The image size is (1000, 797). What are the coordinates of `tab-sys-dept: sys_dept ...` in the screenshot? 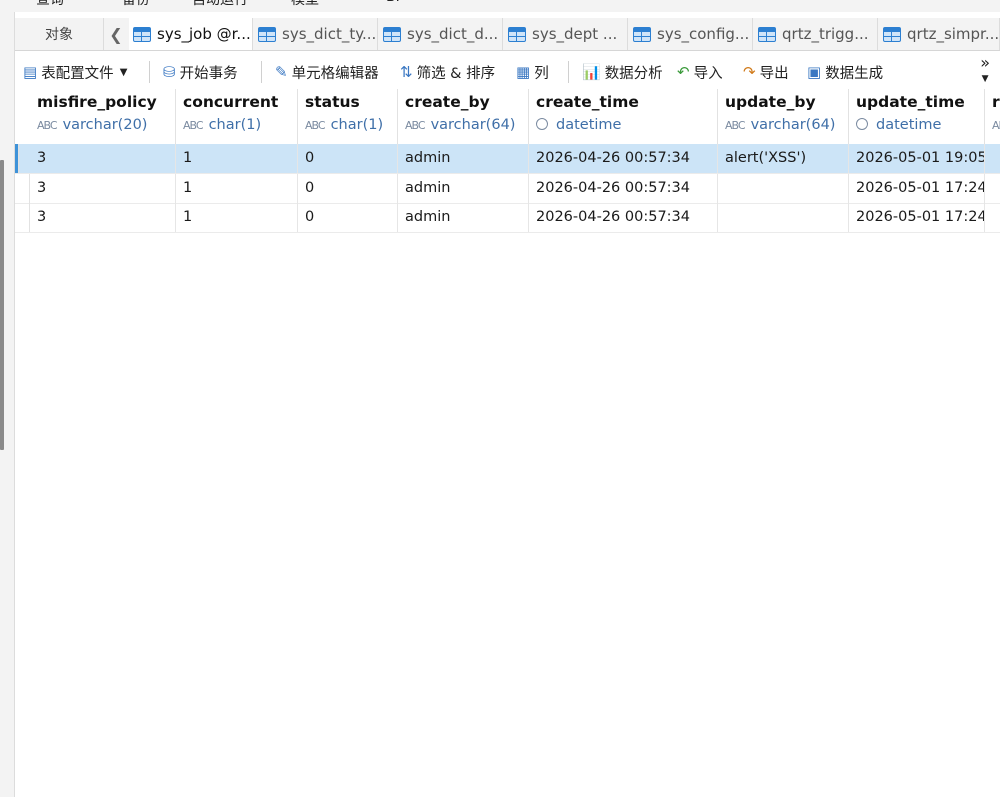 It's located at (566, 34).